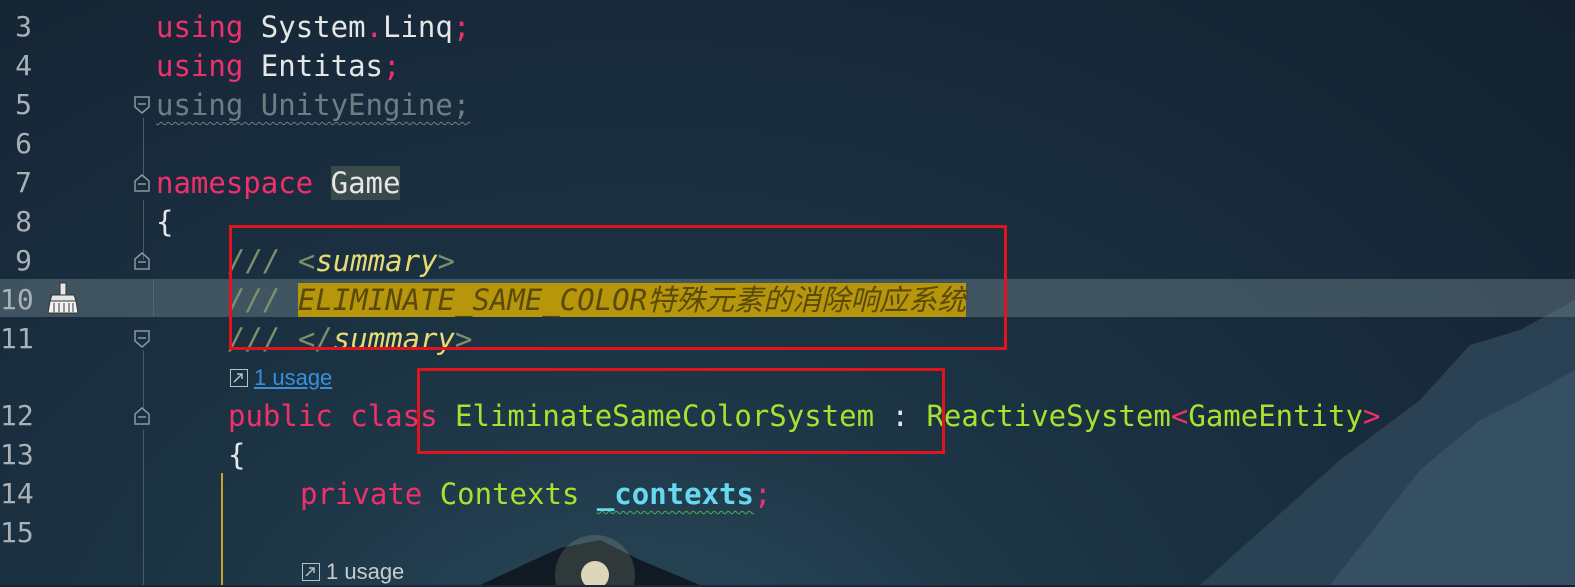 The width and height of the screenshot is (1575, 587). Describe the element at coordinates (787, 105) in the screenshot. I see `code-line-5: 5 using UnityEngine;` at that location.